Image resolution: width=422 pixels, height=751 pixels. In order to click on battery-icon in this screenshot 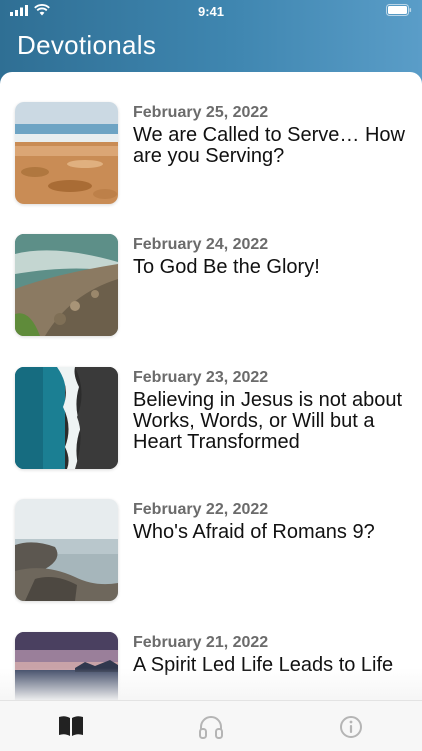, I will do `click(399, 11)`.